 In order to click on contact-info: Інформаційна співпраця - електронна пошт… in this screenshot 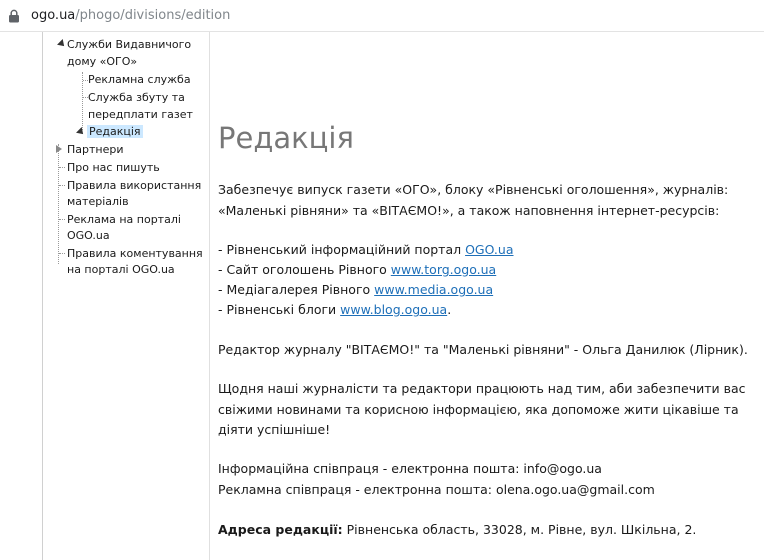, I will do `click(410, 468)`.